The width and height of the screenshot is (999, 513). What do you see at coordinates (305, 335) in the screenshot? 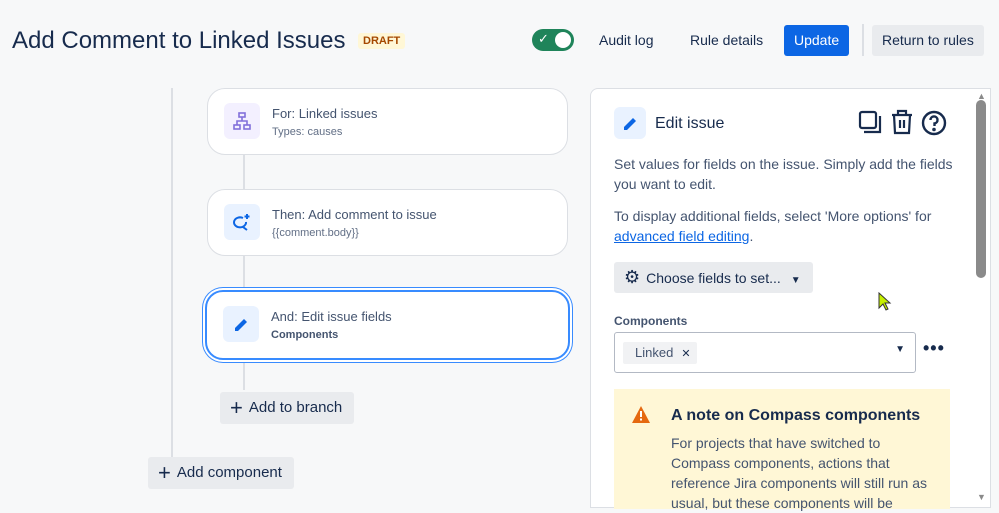
I see `card-subtitle: Components` at bounding box center [305, 335].